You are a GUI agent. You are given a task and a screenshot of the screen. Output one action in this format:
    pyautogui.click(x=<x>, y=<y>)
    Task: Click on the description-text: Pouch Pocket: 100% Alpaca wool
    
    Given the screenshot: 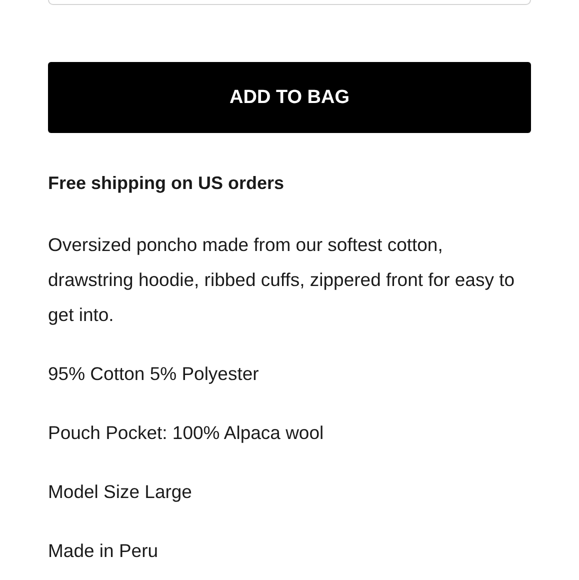 What is the action you would take?
    pyautogui.click(x=186, y=433)
    